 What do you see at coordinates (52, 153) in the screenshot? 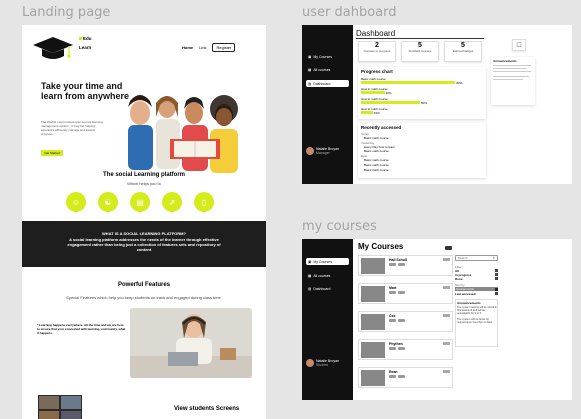
I see `get-started-button: Get Started` at bounding box center [52, 153].